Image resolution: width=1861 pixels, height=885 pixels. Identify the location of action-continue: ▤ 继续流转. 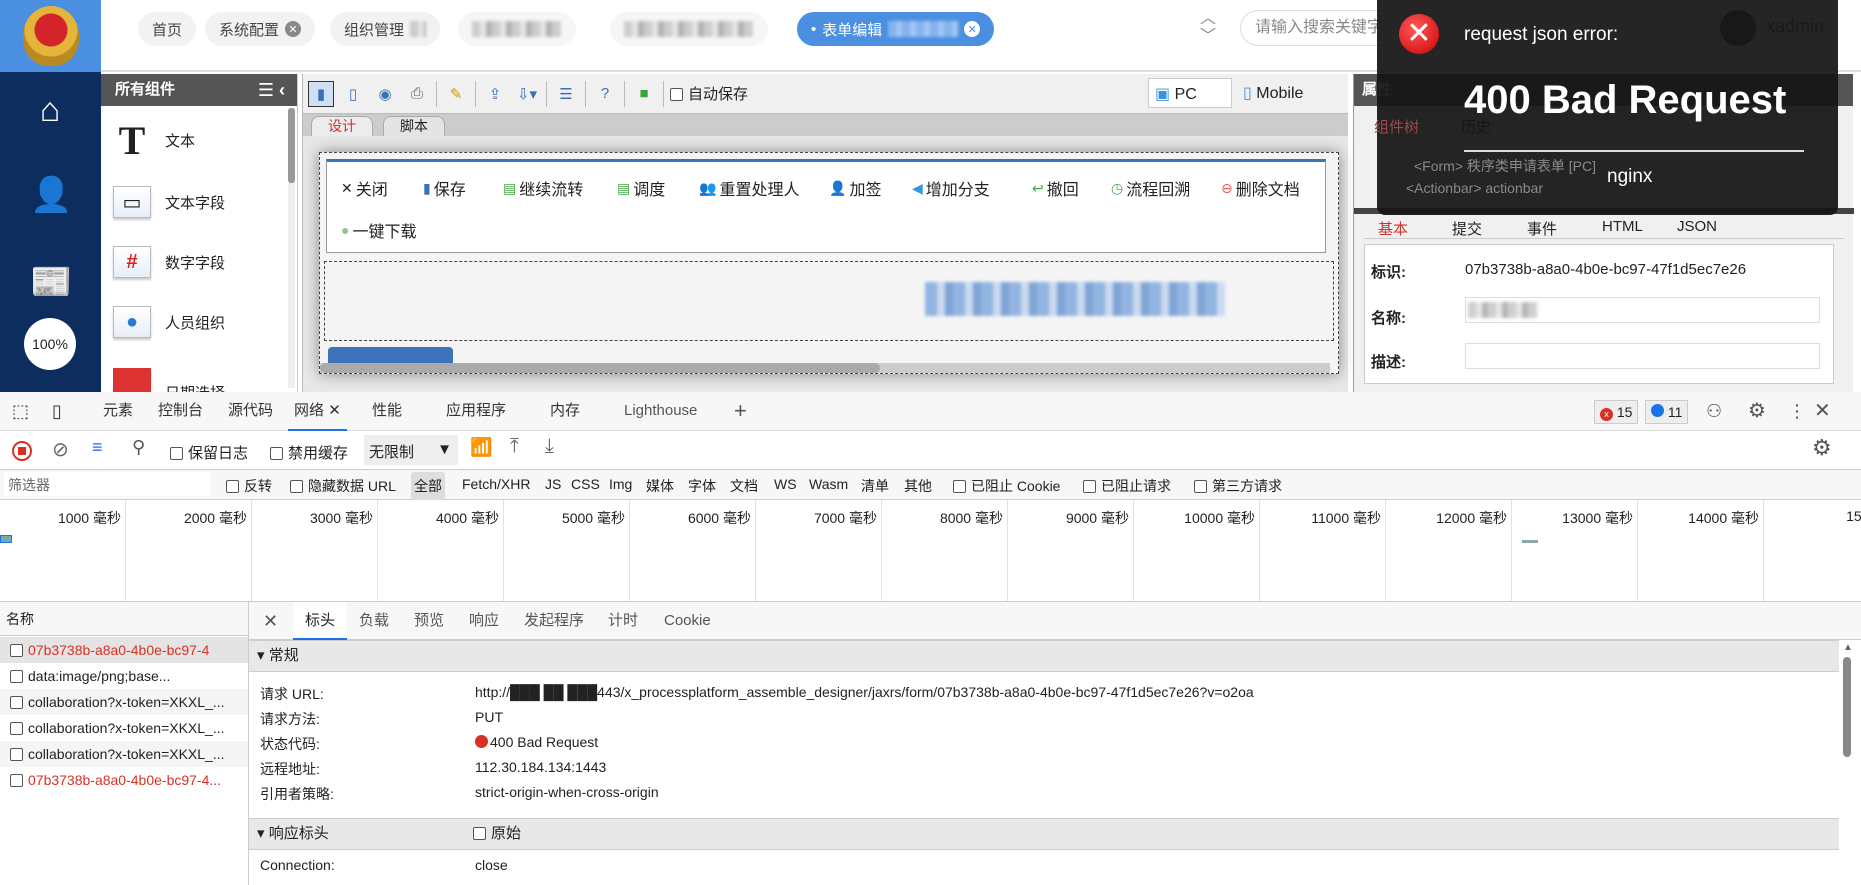
(543, 188).